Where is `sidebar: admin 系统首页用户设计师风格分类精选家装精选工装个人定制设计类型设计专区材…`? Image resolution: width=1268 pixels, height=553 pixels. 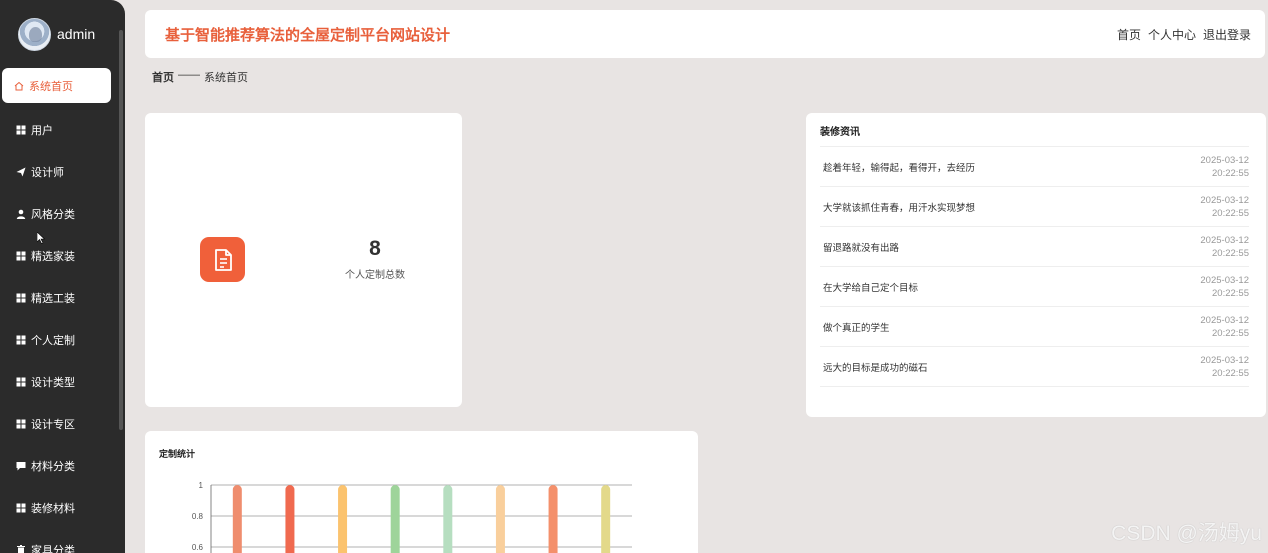
sidebar: admin 系统首页用户设计师风格分类精选家装精选工装个人定制设计类型设计专区材… is located at coordinates (62, 276).